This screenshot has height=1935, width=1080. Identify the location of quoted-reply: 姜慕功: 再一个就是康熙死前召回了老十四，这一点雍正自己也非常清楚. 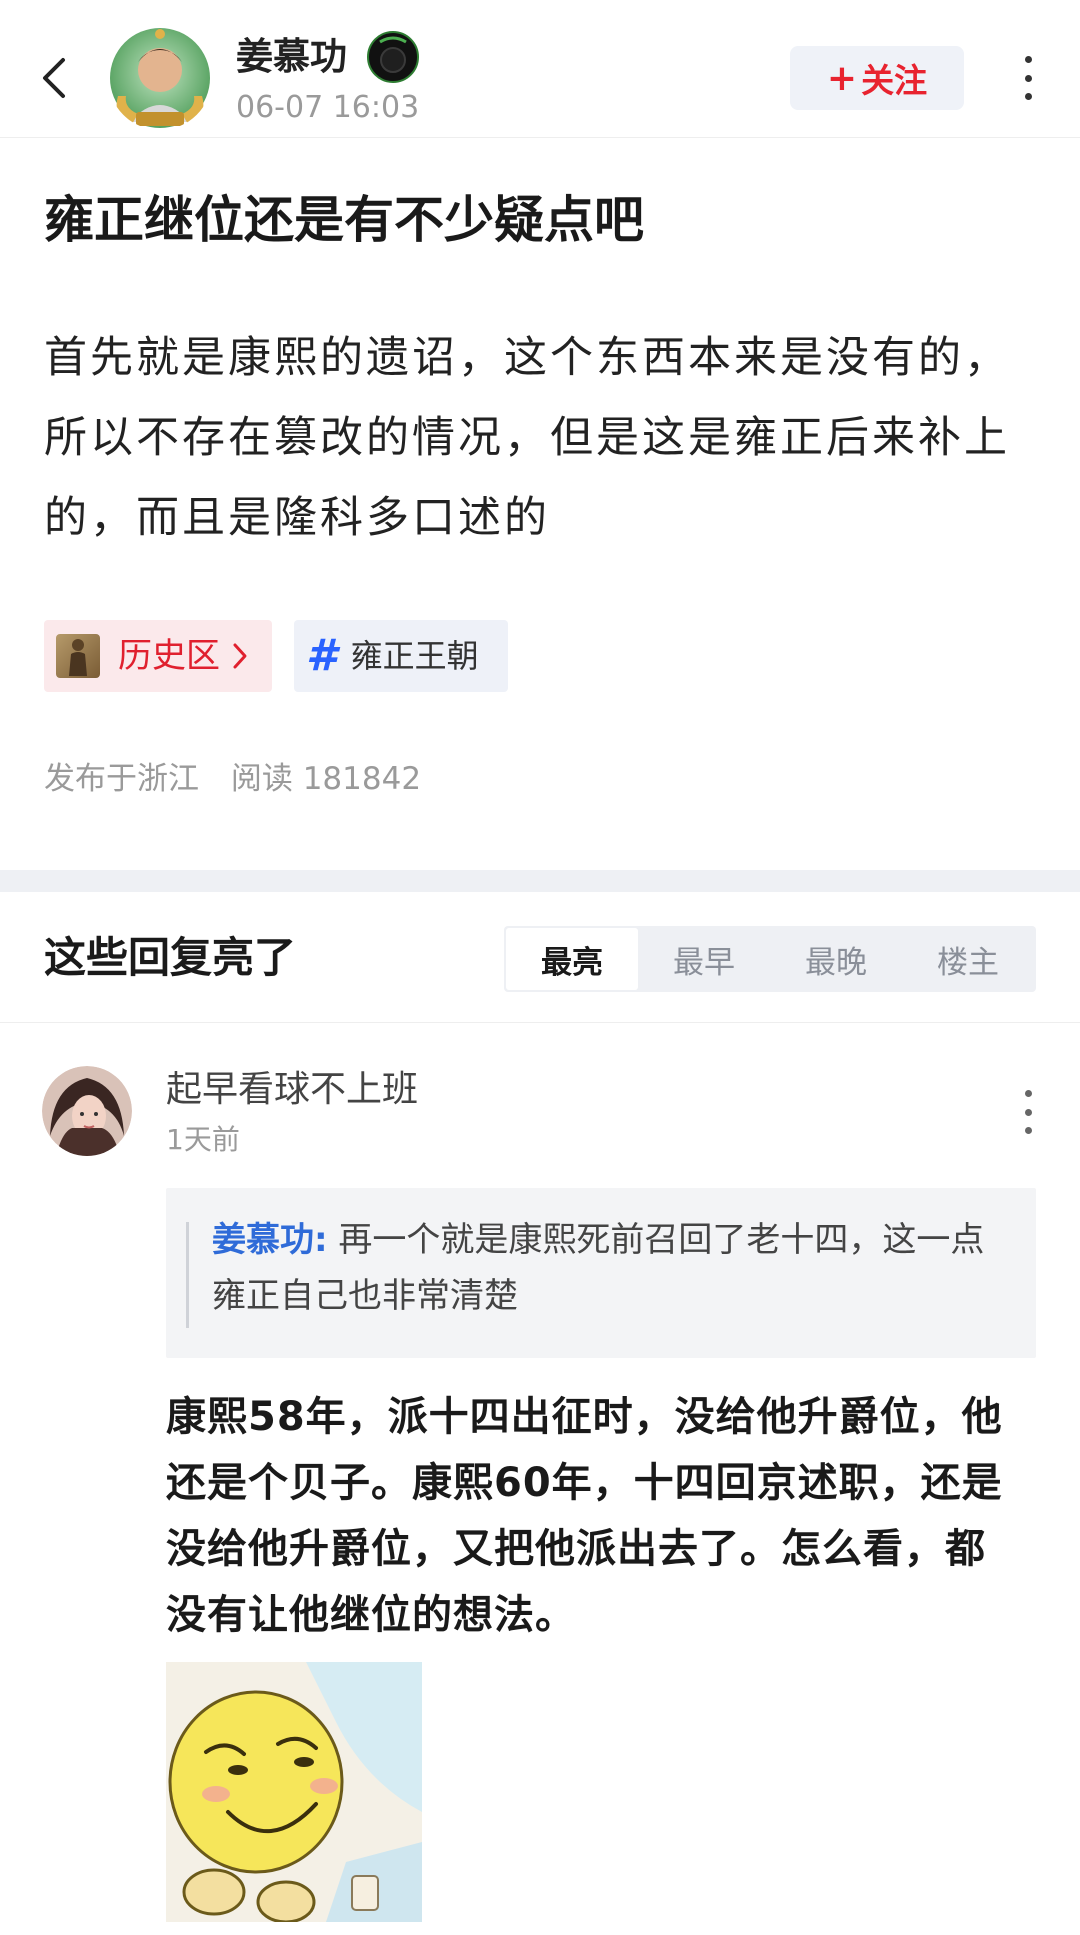
(601, 1273).